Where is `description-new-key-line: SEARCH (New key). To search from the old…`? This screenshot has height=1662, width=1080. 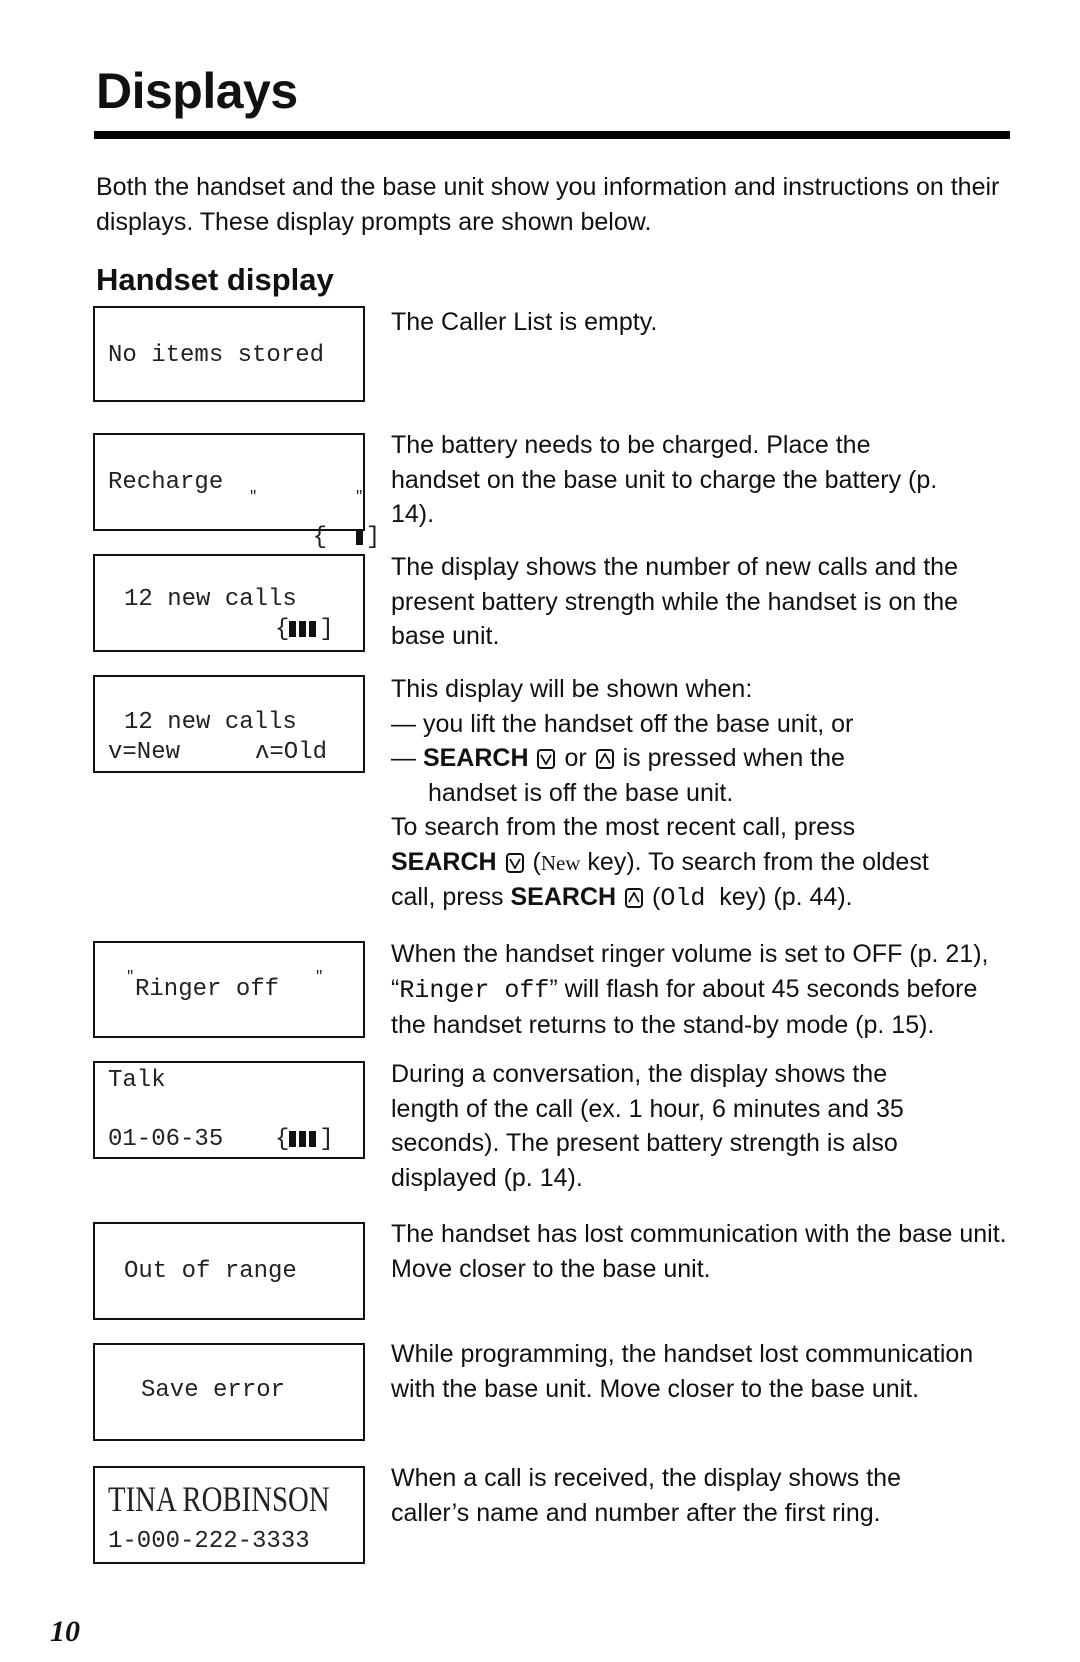 description-new-key-line: SEARCH (New key). To search from the old… is located at coordinates (711, 863).